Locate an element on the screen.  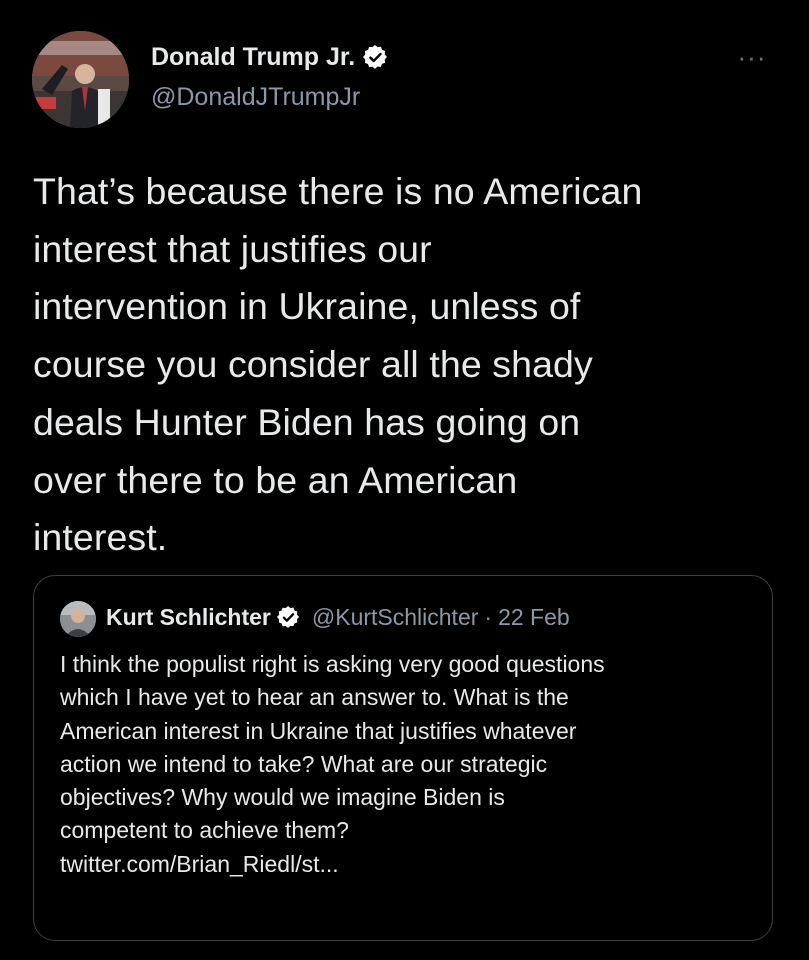
quoted-author-handle: @KurtSchlichter is located at coordinates (395, 617).